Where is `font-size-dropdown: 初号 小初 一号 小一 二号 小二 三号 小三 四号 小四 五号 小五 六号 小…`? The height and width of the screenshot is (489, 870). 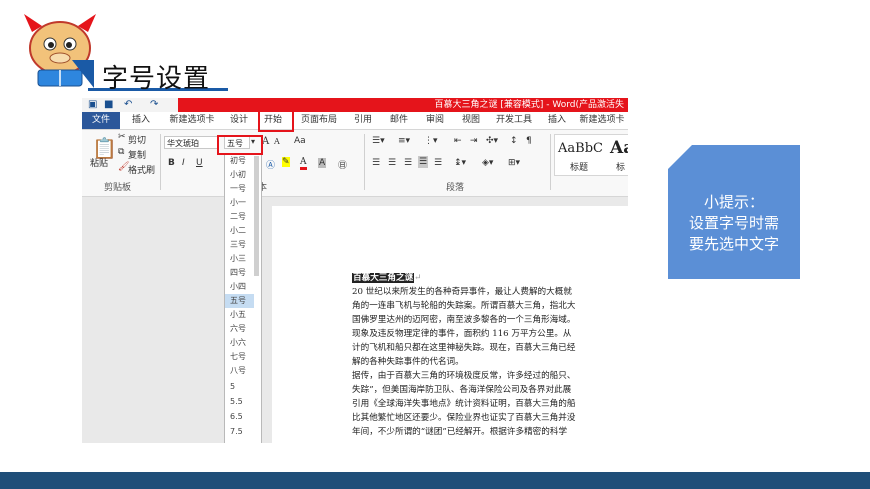 font-size-dropdown: 初号 小初 一号 小一 二号 小二 三号 小三 四号 小四 五号 小五 六号 小… is located at coordinates (243, 298).